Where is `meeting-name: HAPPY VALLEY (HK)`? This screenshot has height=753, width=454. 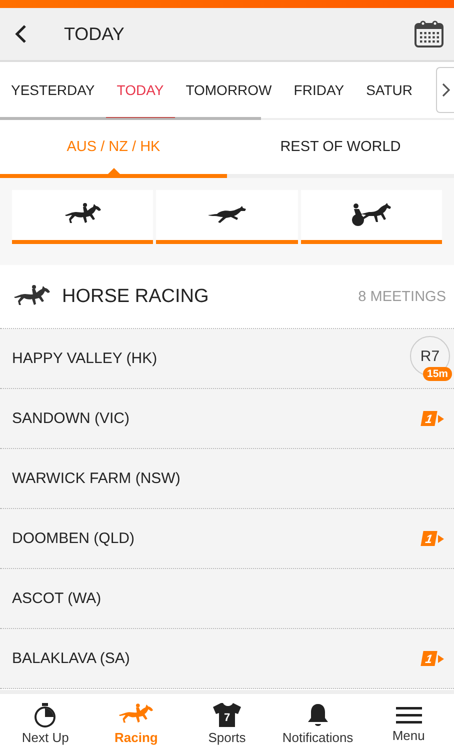
meeting-name: HAPPY VALLEY (HK) is located at coordinates (85, 358).